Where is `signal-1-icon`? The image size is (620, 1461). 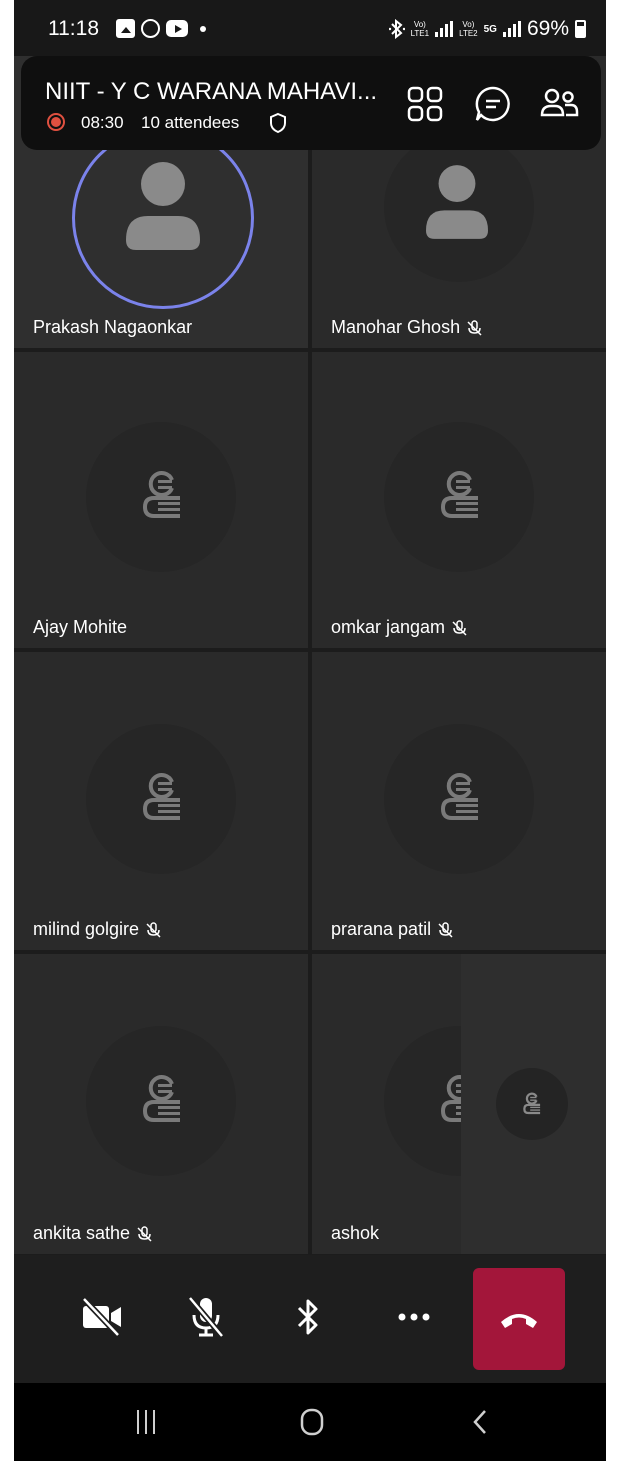
signal-1-icon is located at coordinates (444, 29).